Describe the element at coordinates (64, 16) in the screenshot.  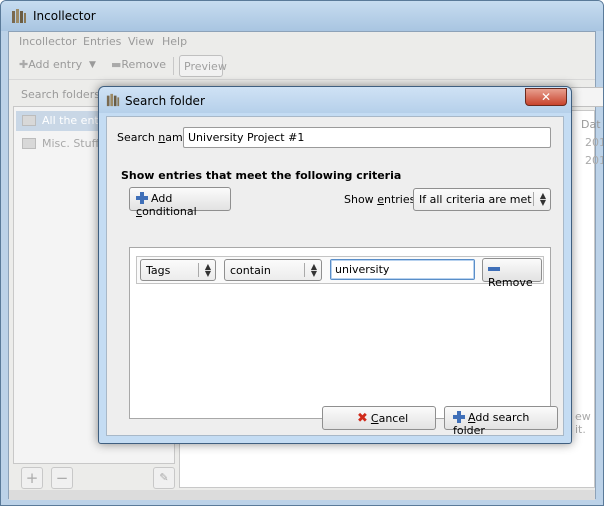
I see `window-title: Incollector` at that location.